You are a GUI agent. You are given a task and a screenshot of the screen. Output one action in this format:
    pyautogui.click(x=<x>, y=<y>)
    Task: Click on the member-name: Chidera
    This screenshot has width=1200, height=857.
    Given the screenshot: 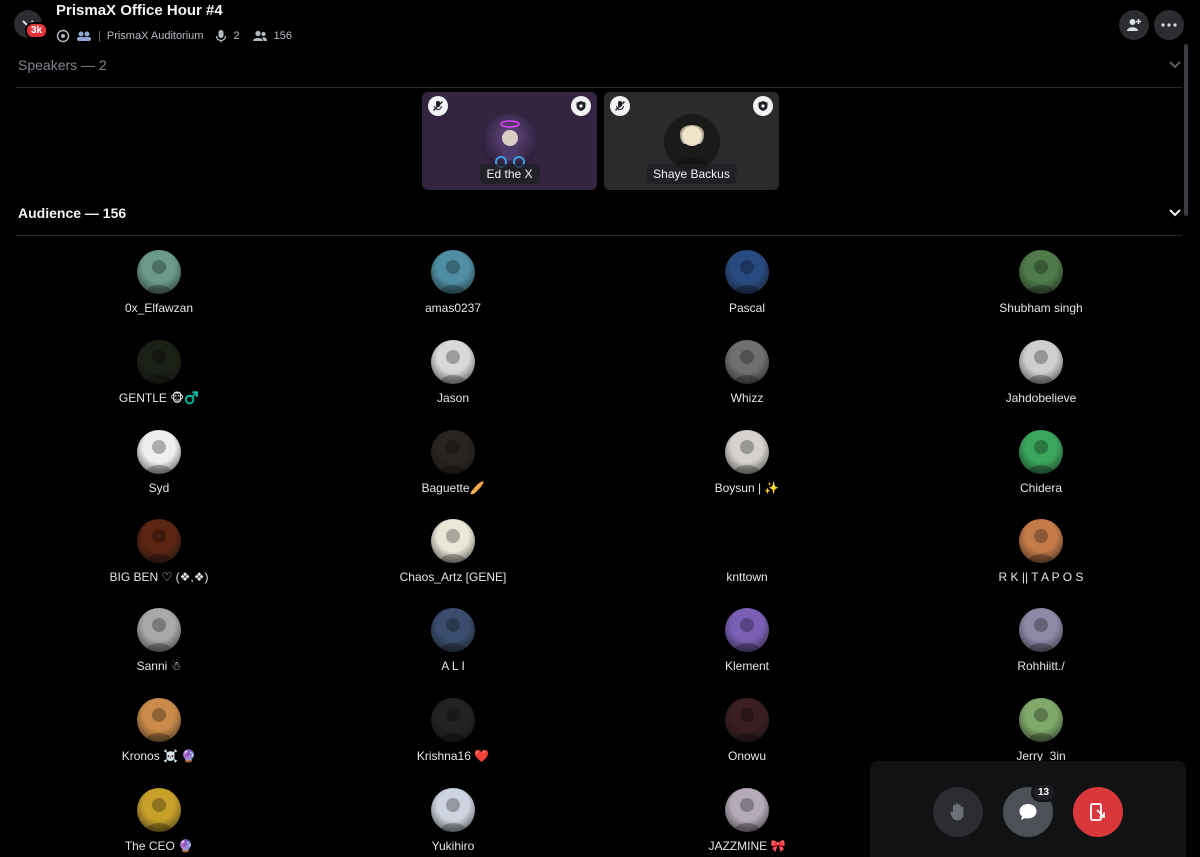 What is the action you would take?
    pyautogui.click(x=1041, y=488)
    